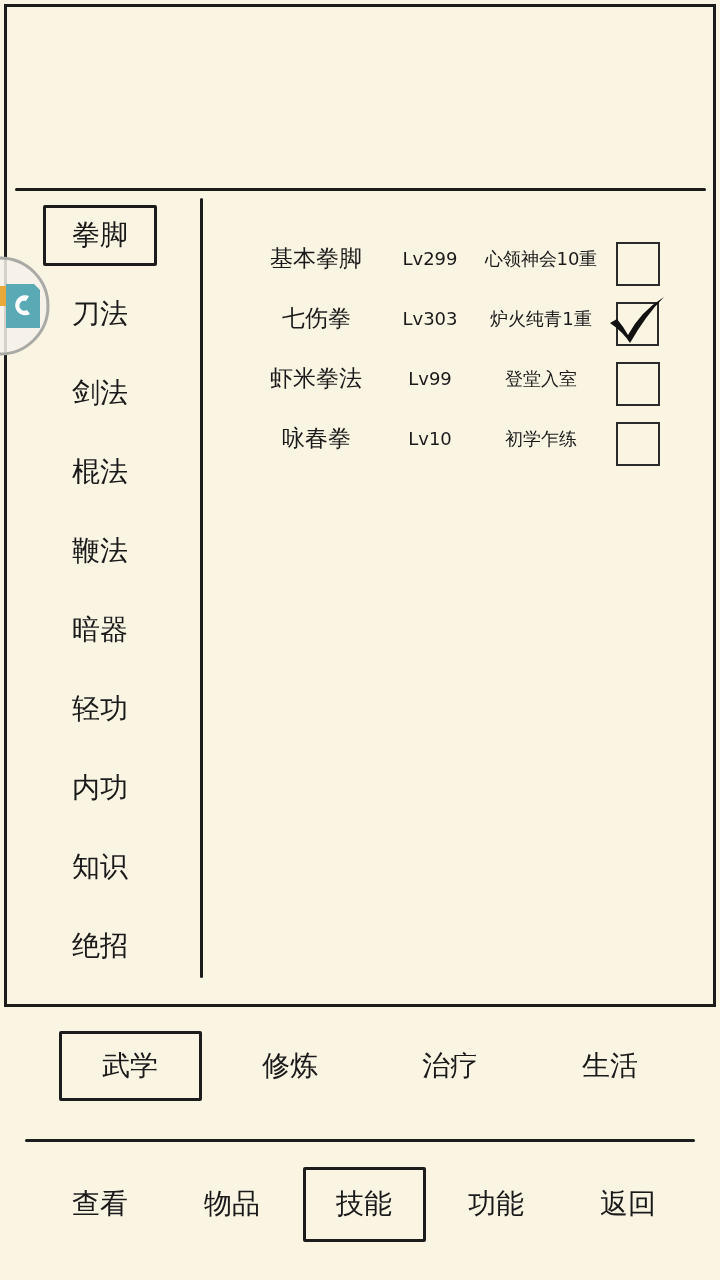  I want to click on nav-button: 物品, so click(232, 1204).